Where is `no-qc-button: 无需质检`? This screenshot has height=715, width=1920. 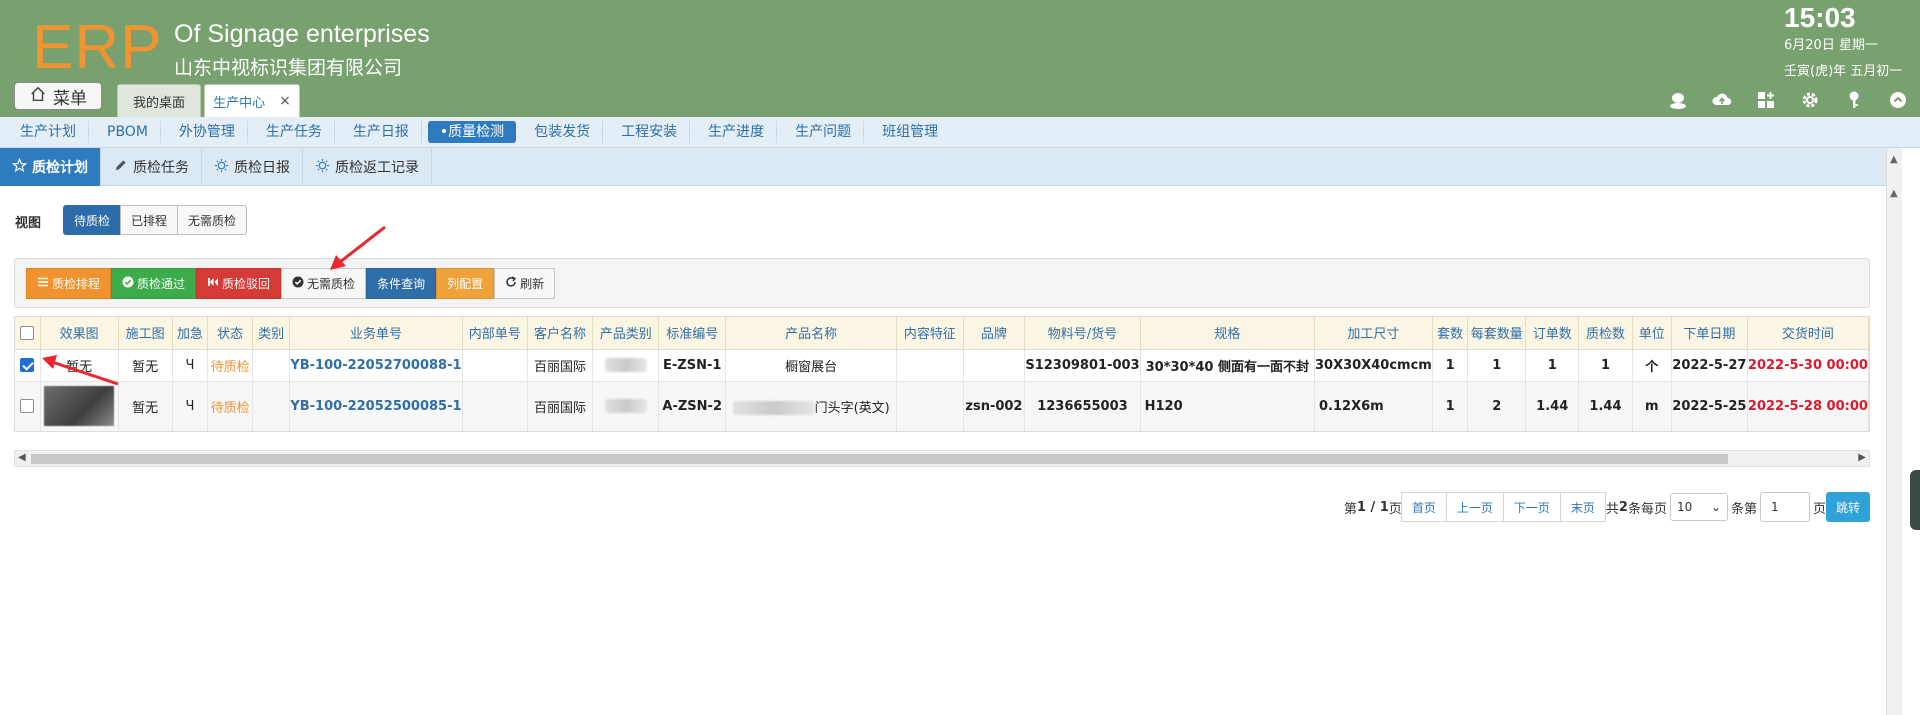 no-qc-button: 无需质检 is located at coordinates (324, 283).